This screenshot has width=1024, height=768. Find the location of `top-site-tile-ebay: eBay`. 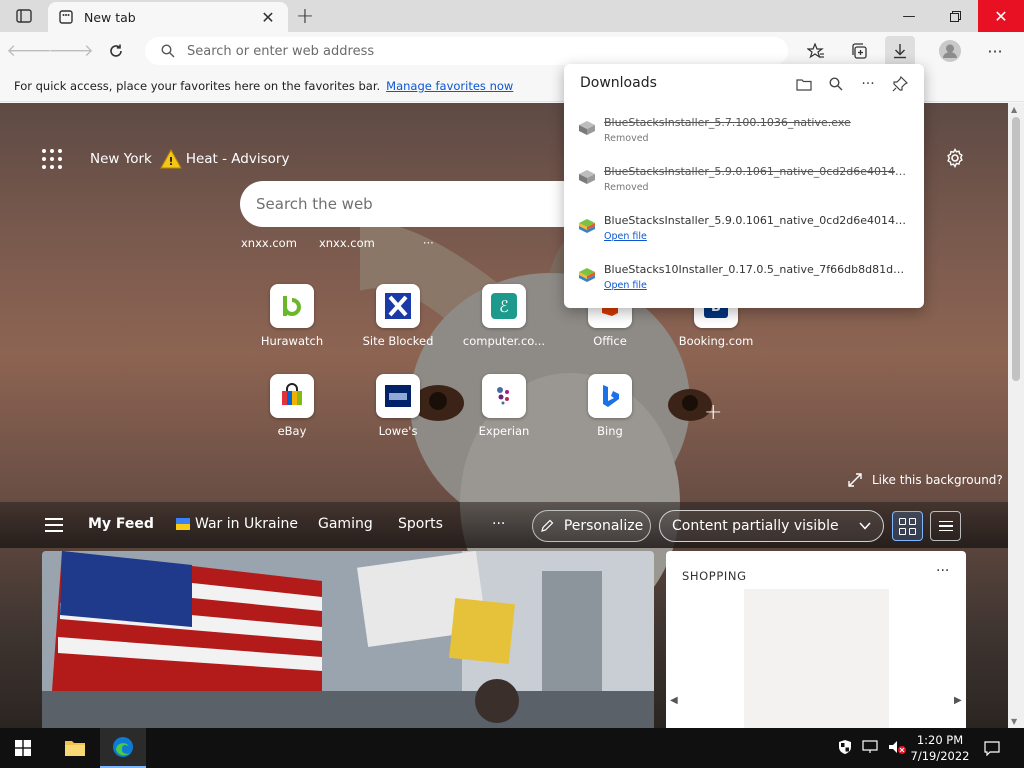

top-site-tile-ebay: eBay is located at coordinates (292, 406).